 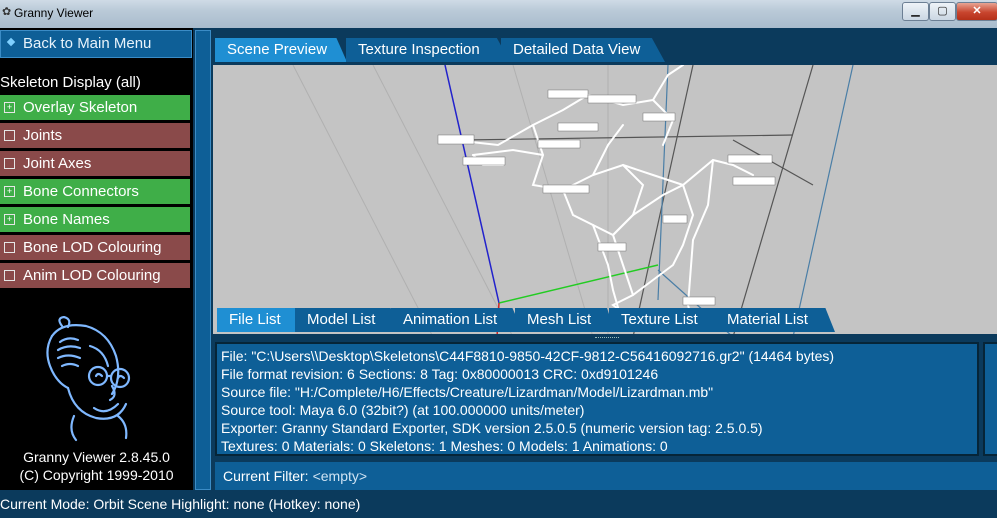 I want to click on option-joint-axes: Joint Axes, so click(x=95, y=164).